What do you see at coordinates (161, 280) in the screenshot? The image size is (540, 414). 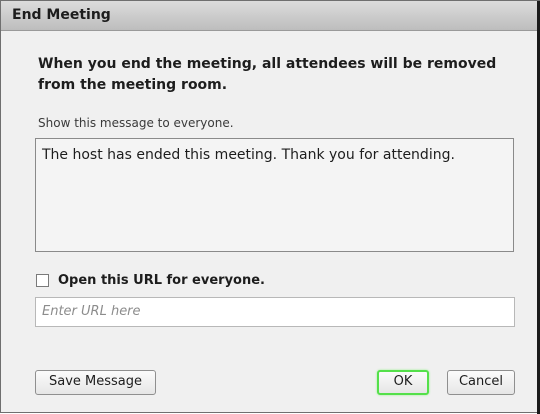 I see `open-url-label: Open this URL for everyone.` at bounding box center [161, 280].